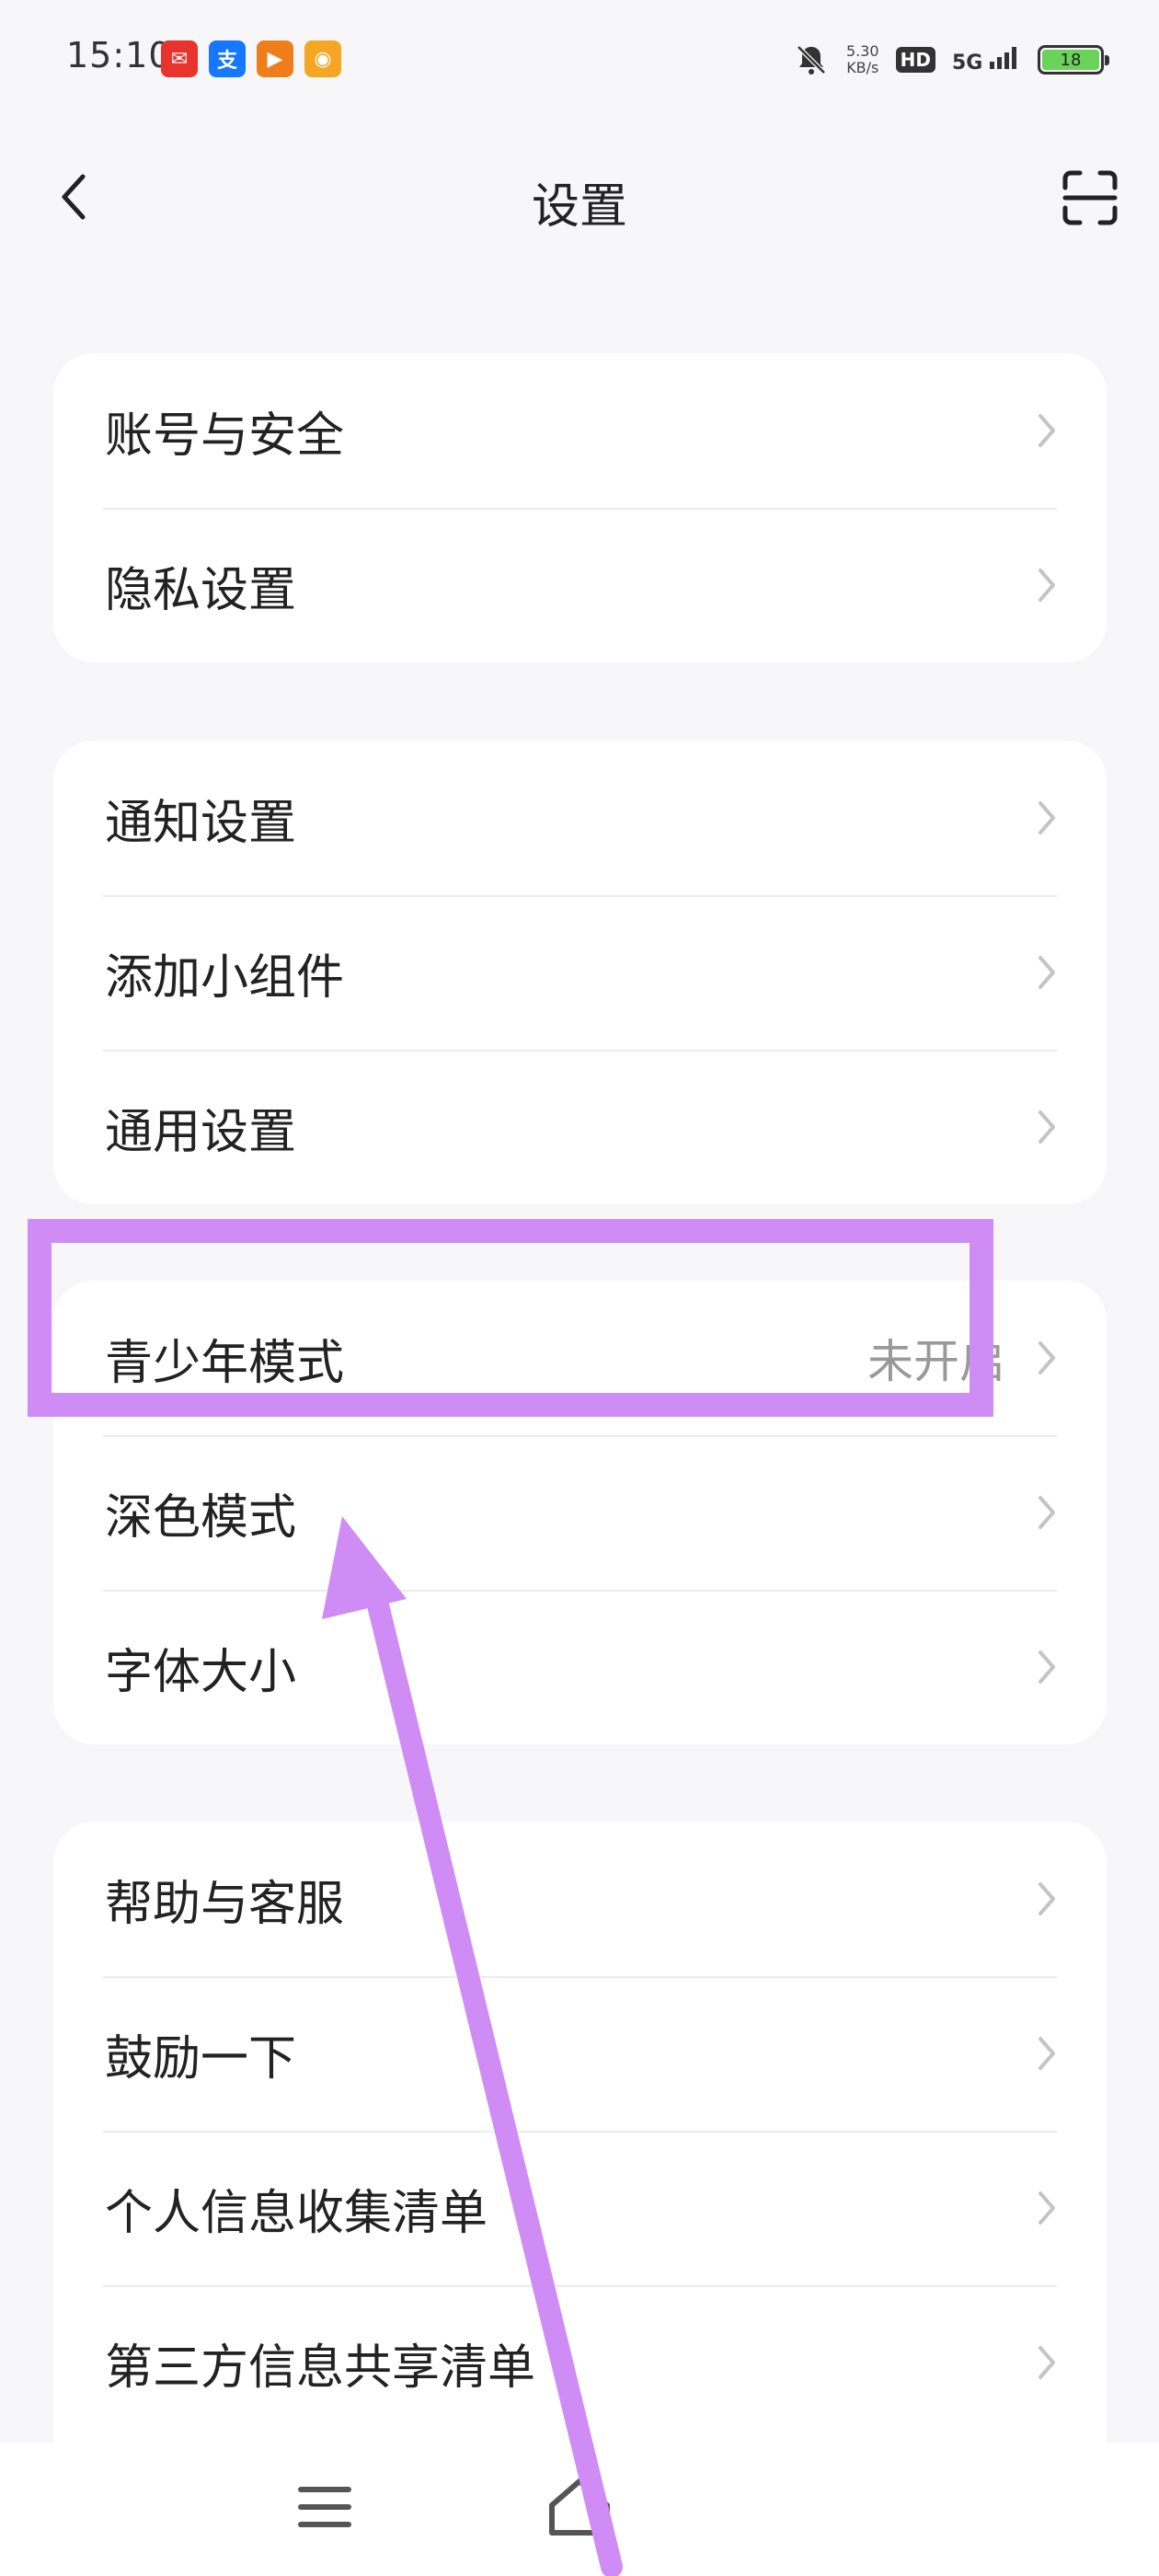  I want to click on annotation-arrow-icon, so click(472, 2046).